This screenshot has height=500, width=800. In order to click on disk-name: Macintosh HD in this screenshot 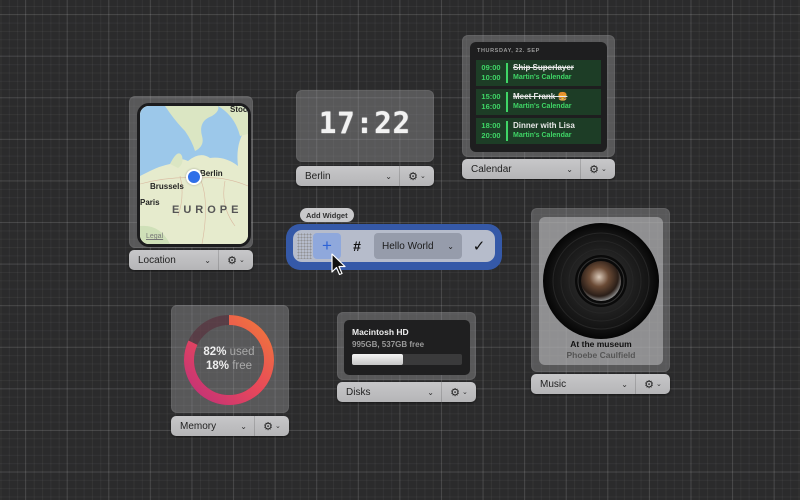, I will do `click(380, 332)`.